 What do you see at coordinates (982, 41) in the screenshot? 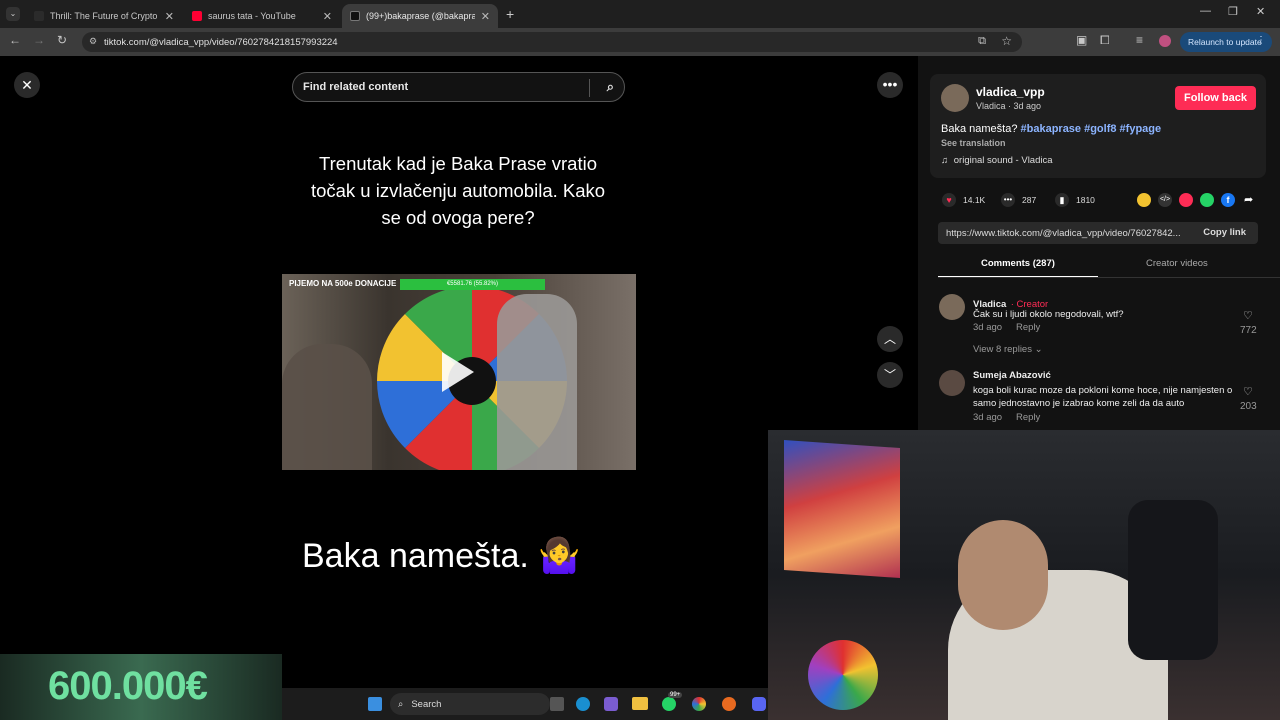
I see `install-app-icon: ⧉` at bounding box center [982, 41].